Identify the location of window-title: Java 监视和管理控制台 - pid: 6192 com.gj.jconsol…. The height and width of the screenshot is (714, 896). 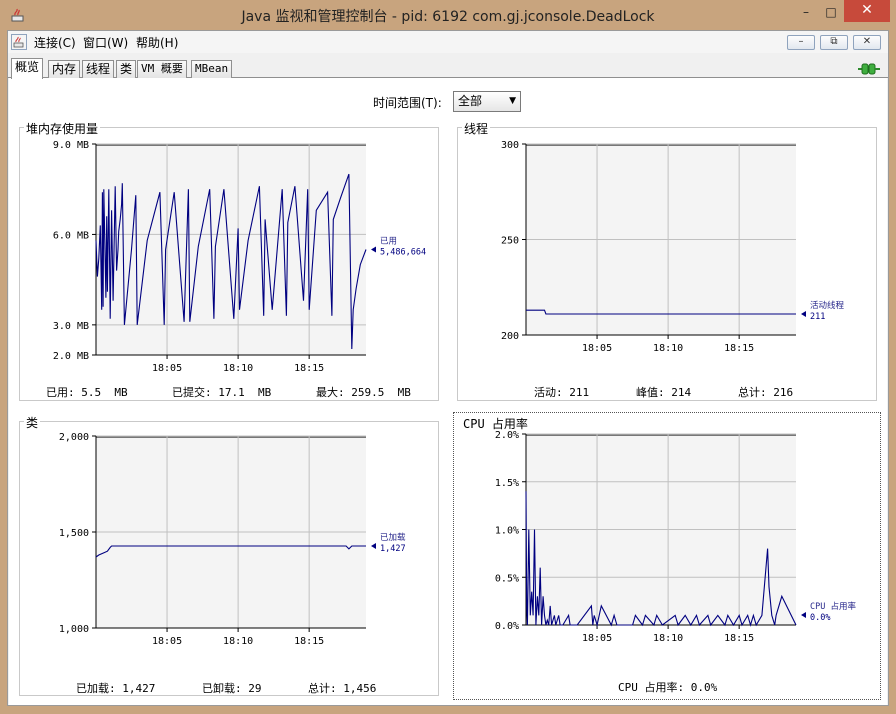
(448, 17).